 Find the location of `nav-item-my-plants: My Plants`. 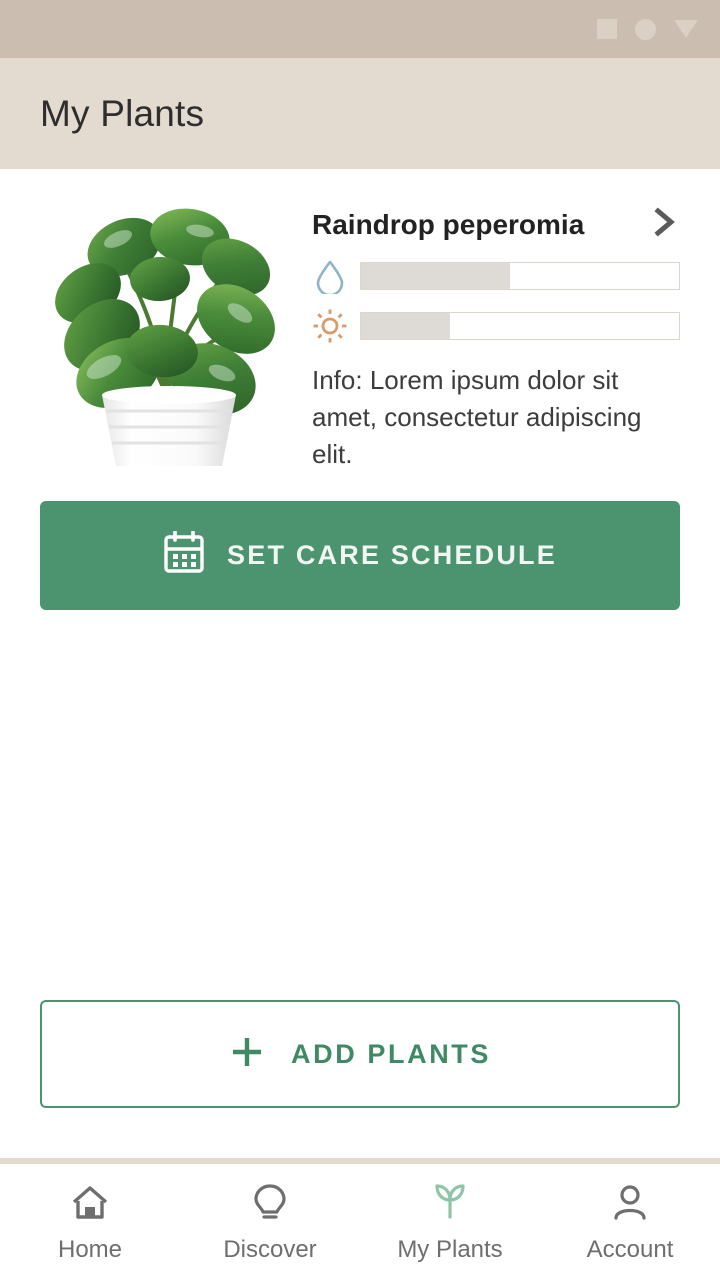

nav-item-my-plants: My Plants is located at coordinates (450, 1222).